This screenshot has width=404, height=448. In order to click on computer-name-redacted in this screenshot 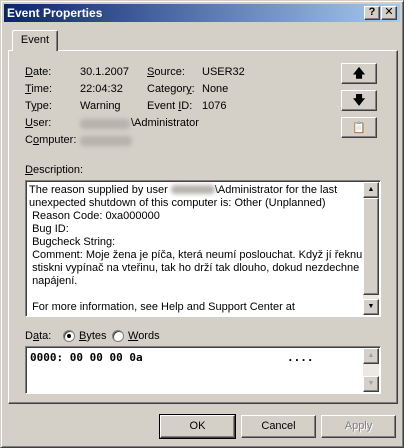, I will do `click(106, 141)`.